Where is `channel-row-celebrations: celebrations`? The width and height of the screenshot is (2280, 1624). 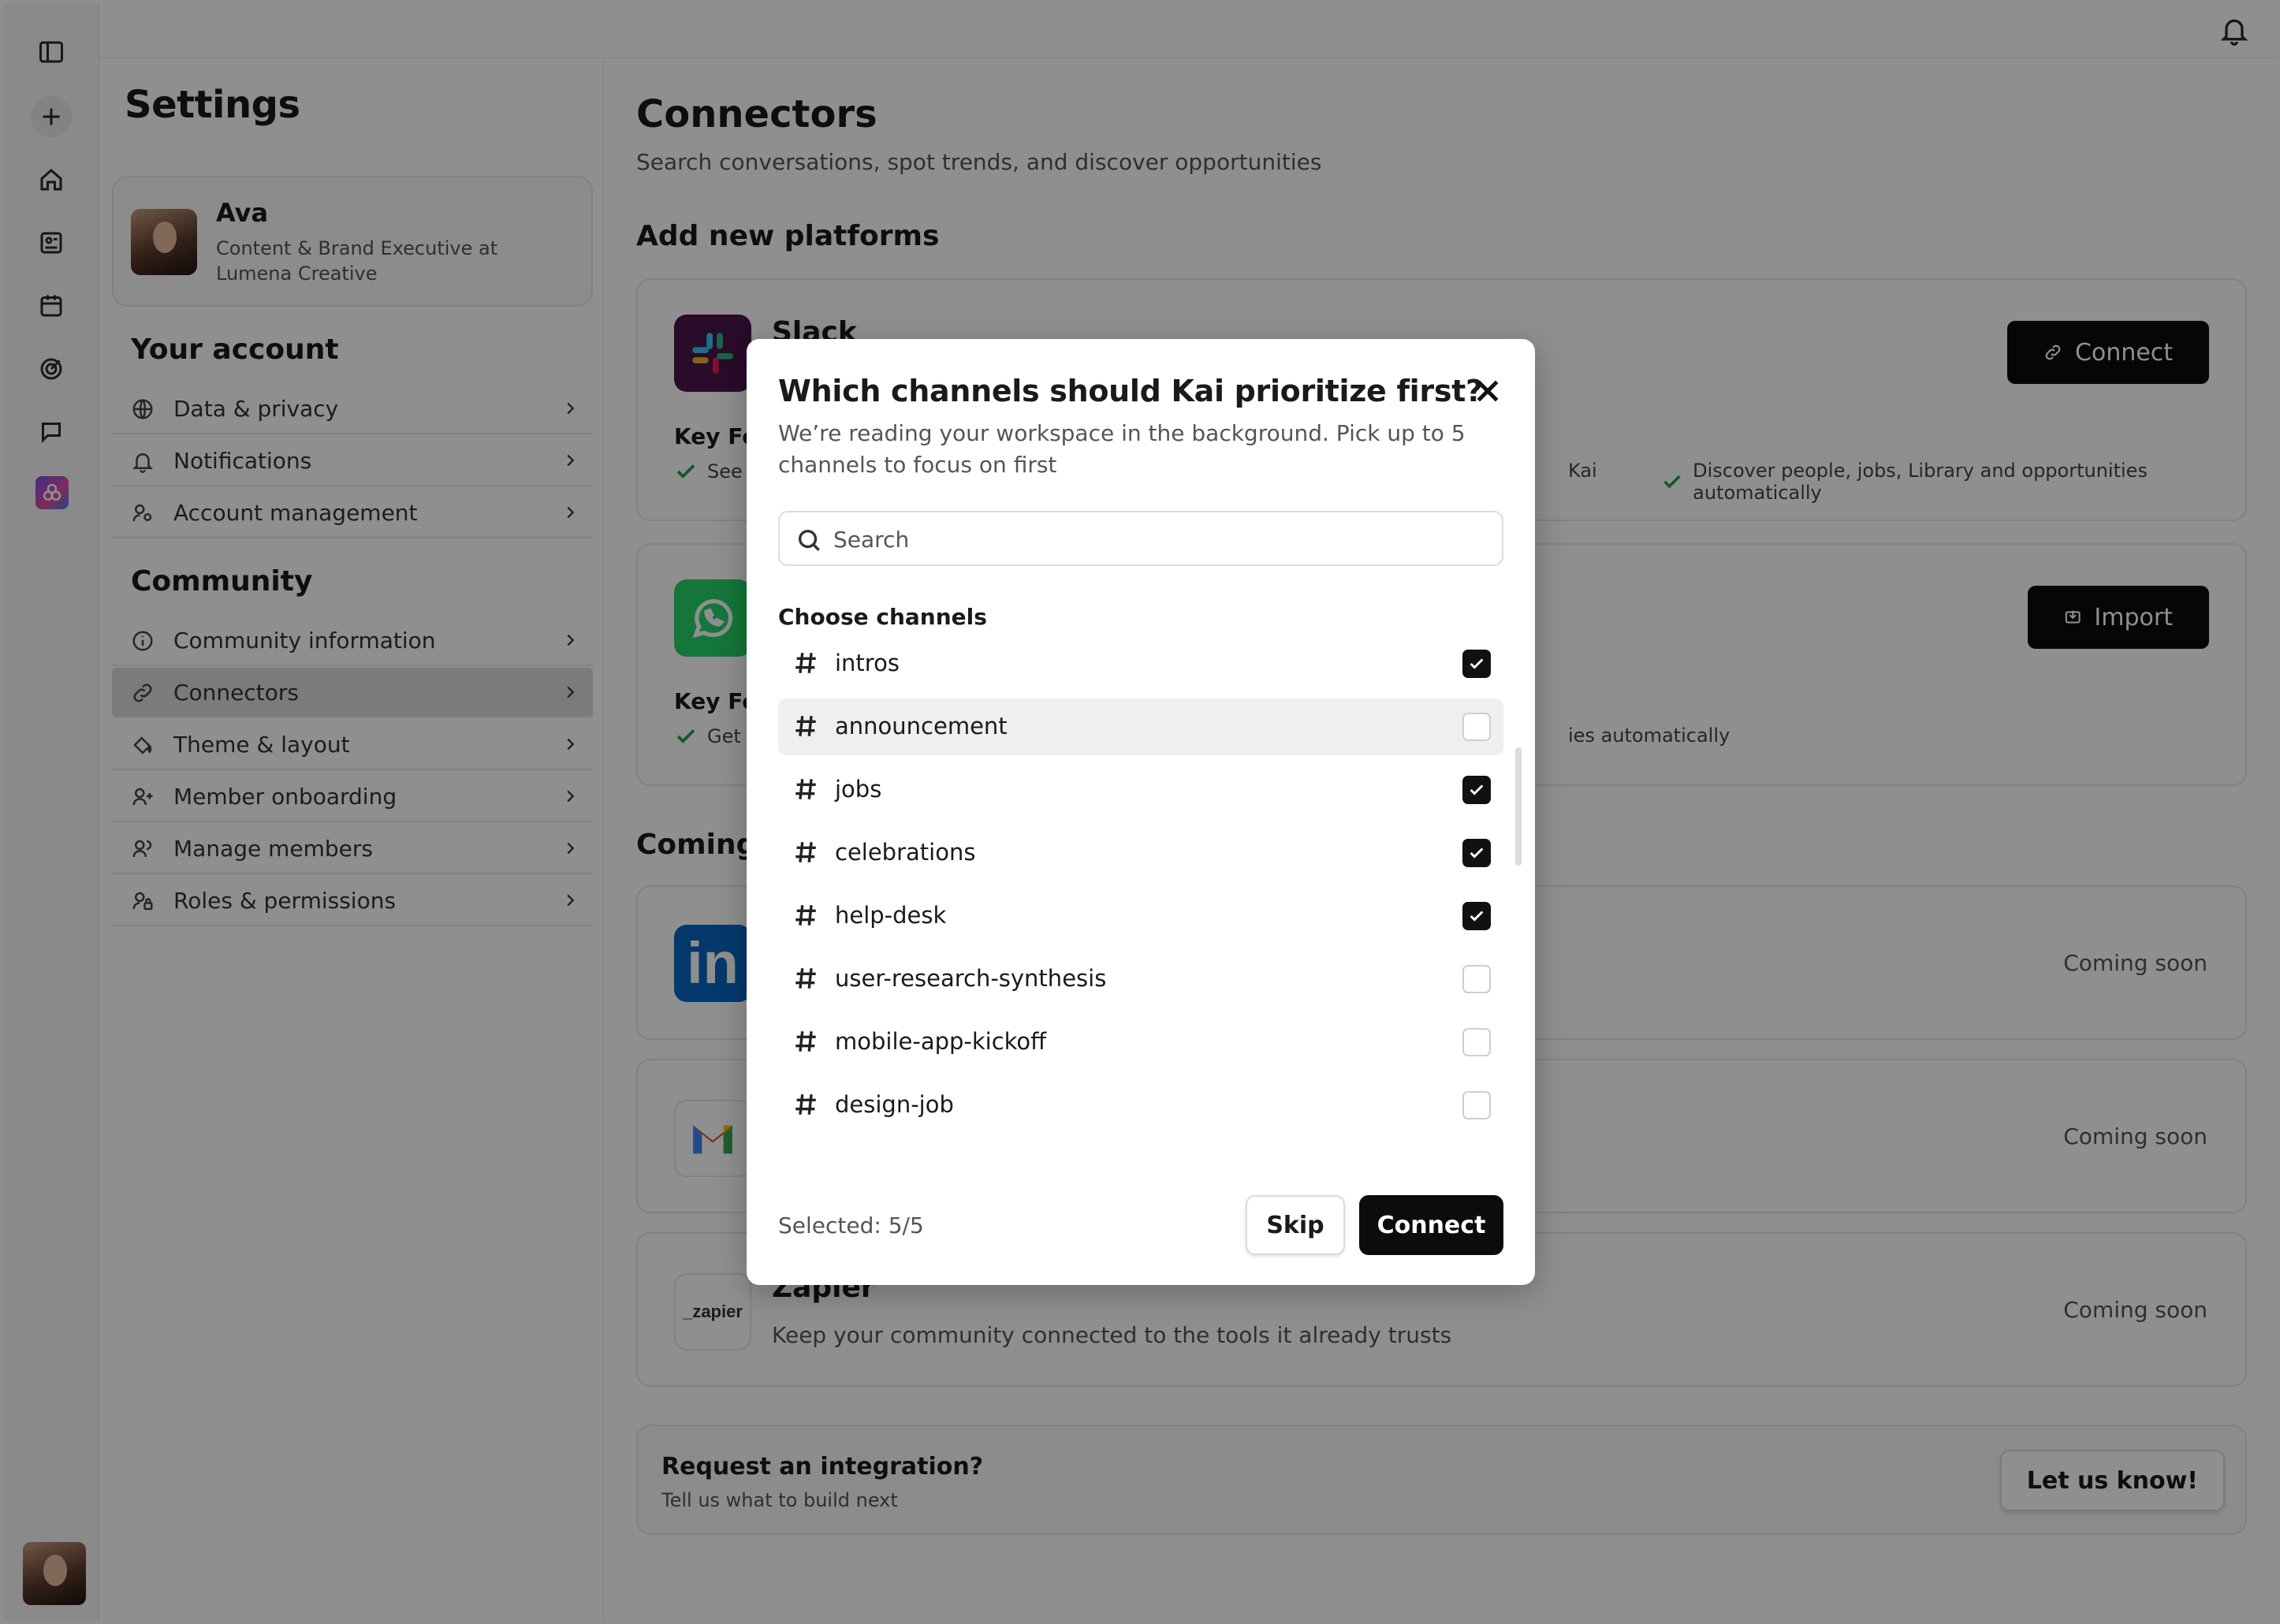 channel-row-celebrations: celebrations is located at coordinates (1140, 853).